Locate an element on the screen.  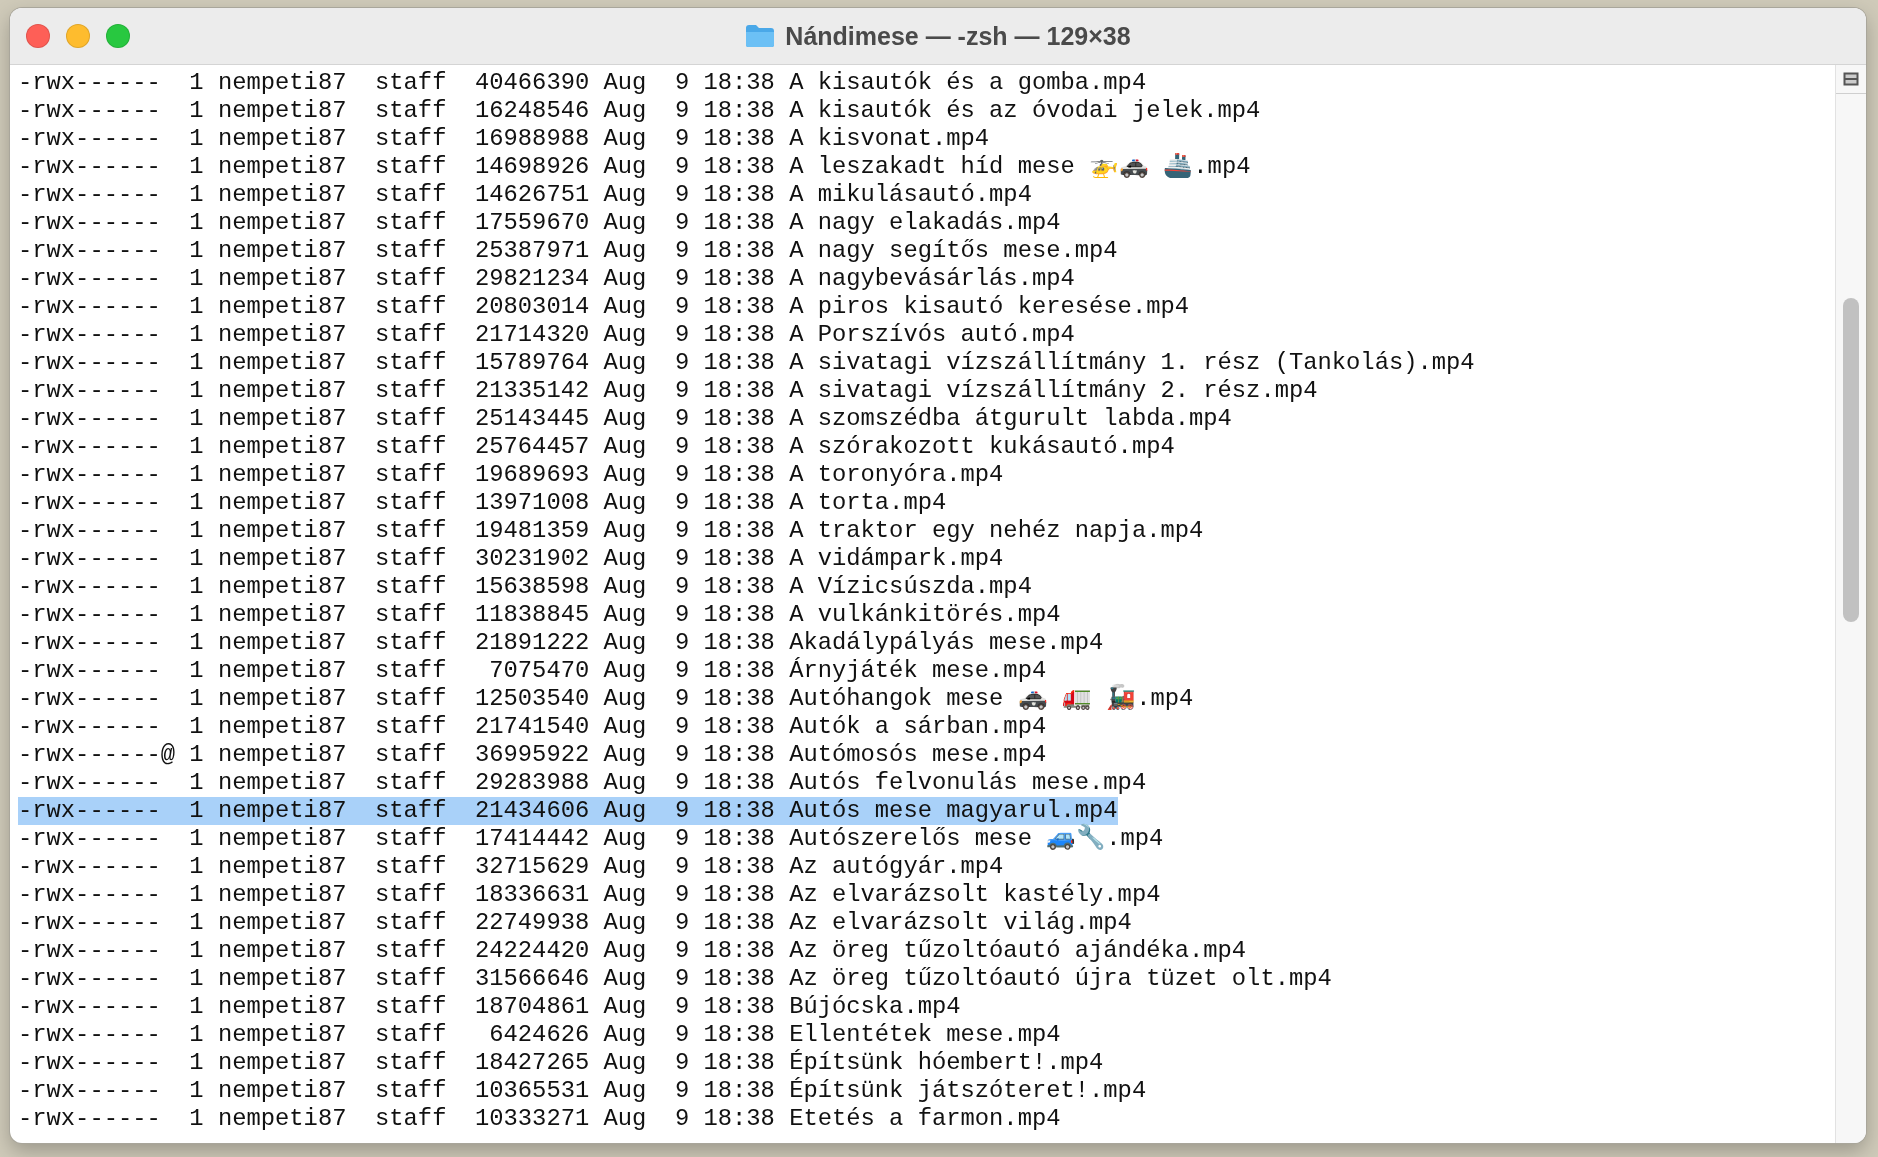
close-button is located at coordinates (38, 36).